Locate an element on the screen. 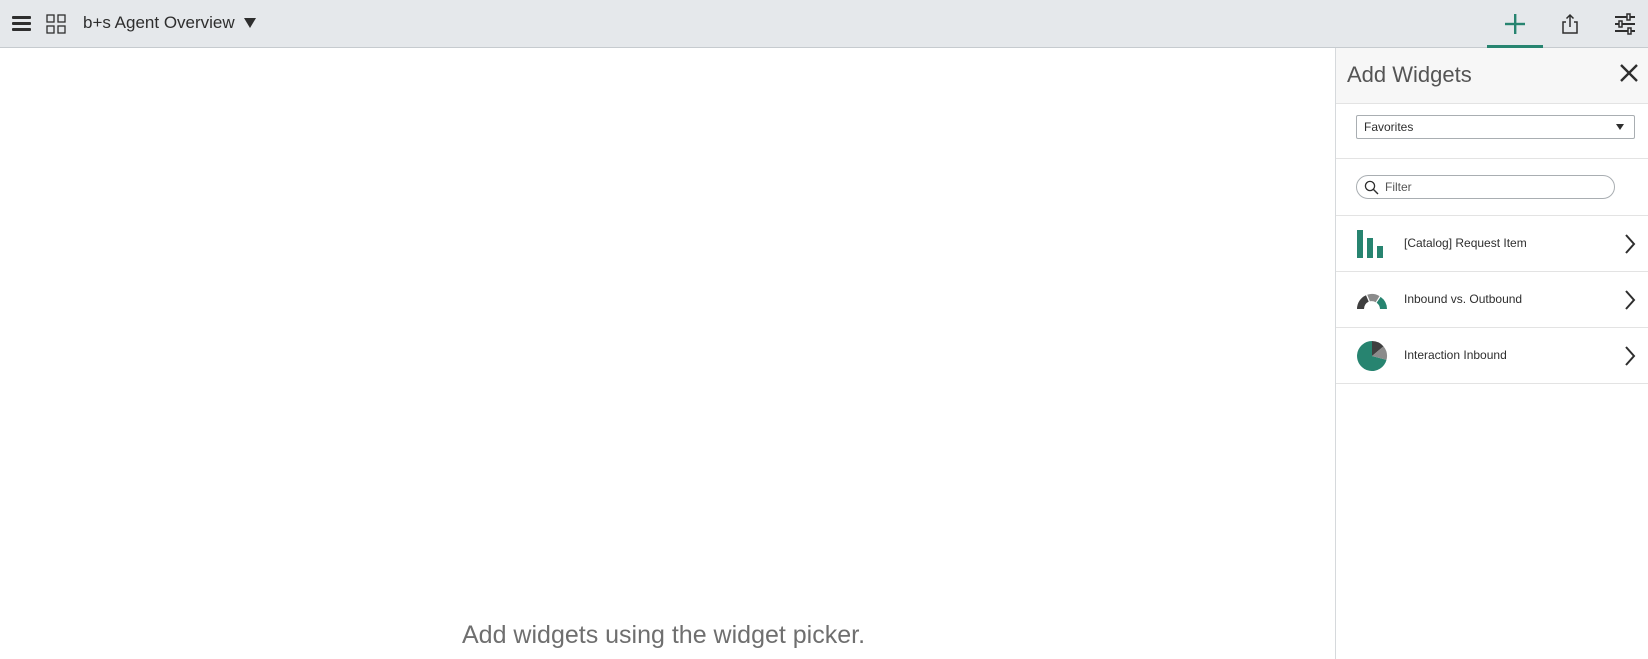 The height and width of the screenshot is (659, 1648). widget-item-catalog-request-item: [Catalog] Request Item is located at coordinates (1492, 244).